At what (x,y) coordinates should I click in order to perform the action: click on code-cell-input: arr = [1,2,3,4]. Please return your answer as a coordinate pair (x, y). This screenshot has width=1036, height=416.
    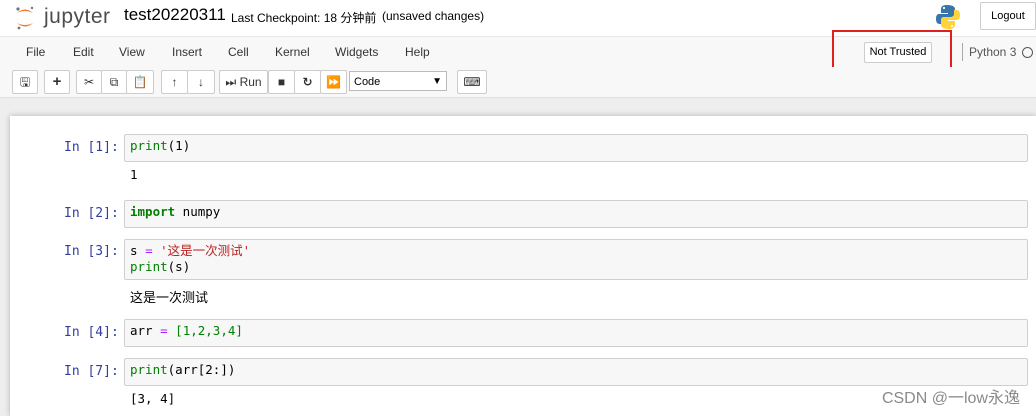
    Looking at the image, I should click on (576, 333).